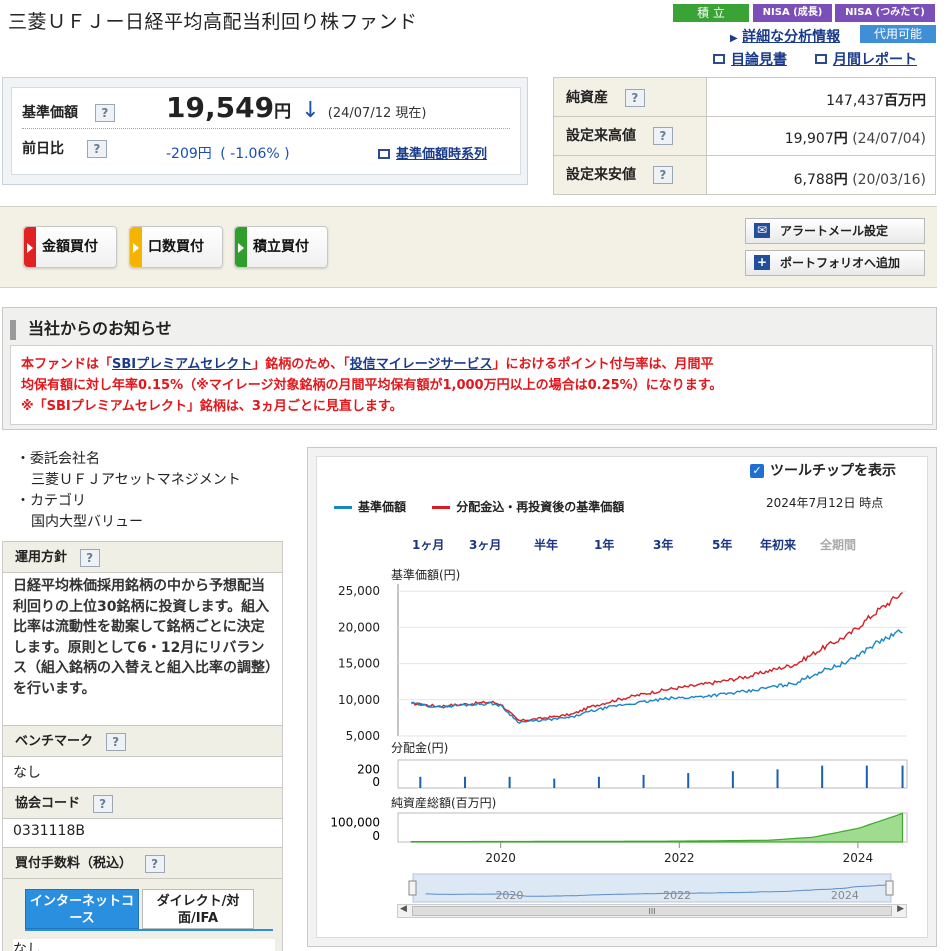  What do you see at coordinates (43, 149) in the screenshot?
I see `change-label-text: 前日比` at bounding box center [43, 149].